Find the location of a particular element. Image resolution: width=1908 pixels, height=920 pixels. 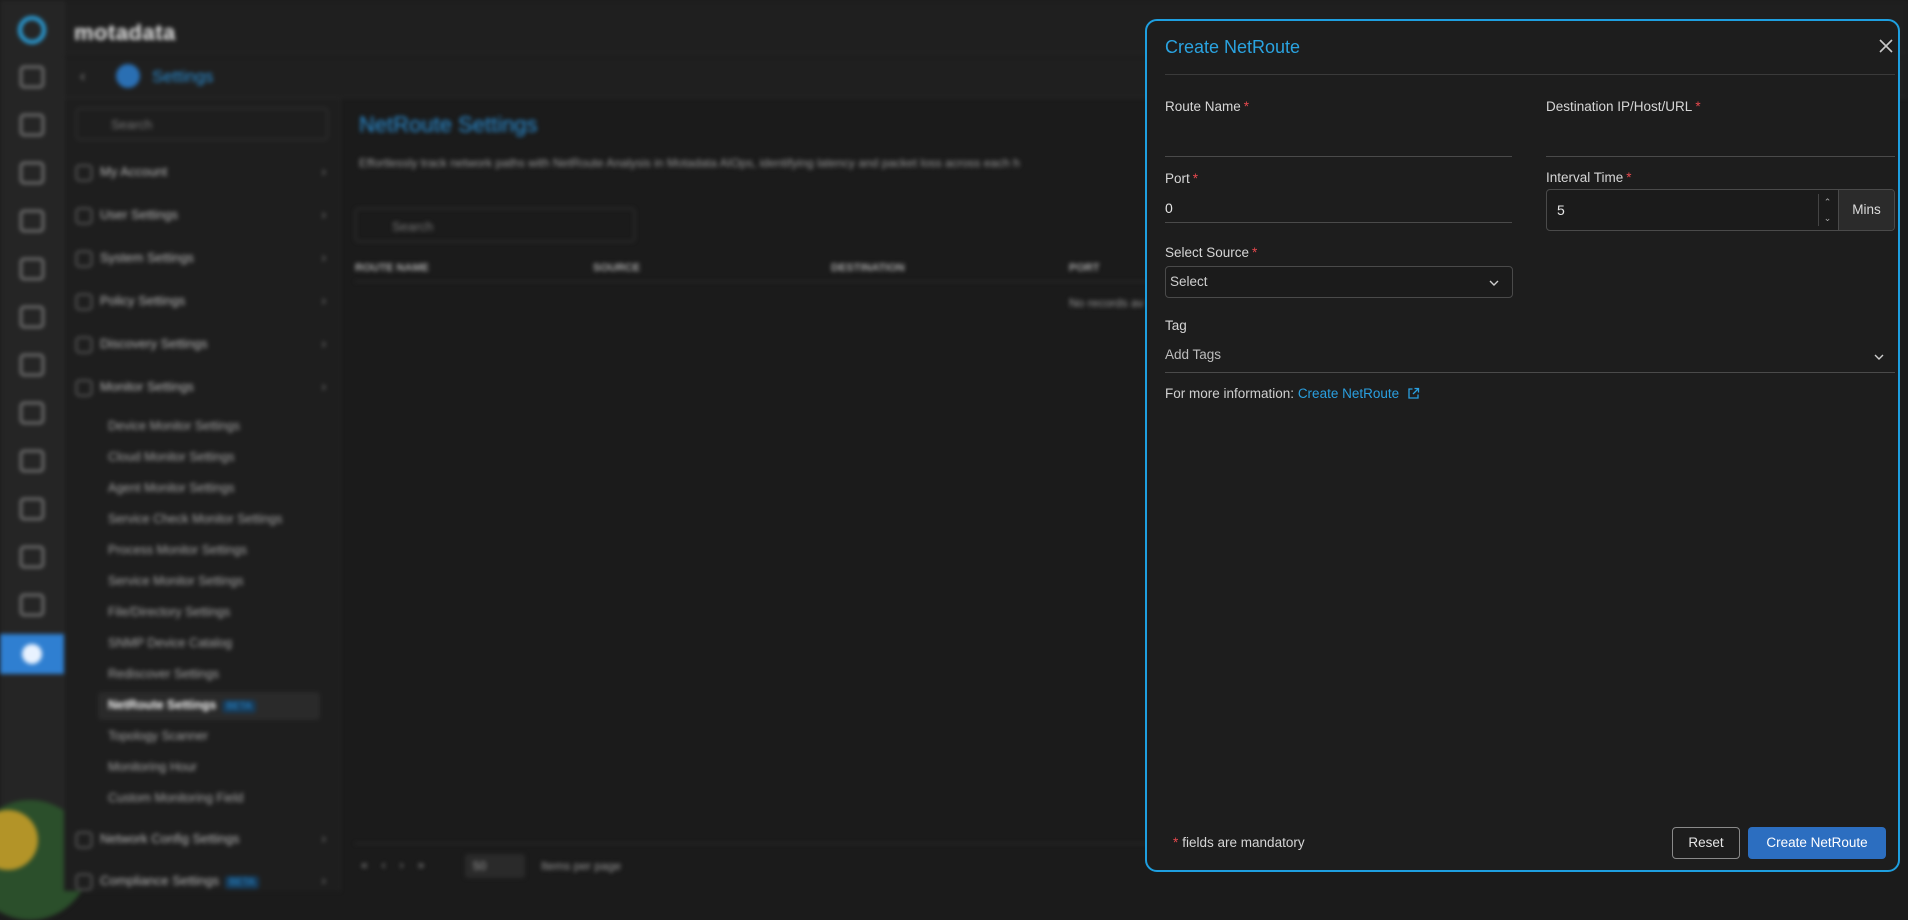

label-text: Port is located at coordinates (1177, 178).